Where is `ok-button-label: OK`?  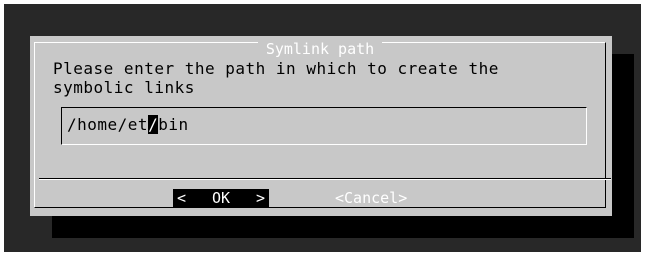
ok-button-label: OK is located at coordinates (221, 198).